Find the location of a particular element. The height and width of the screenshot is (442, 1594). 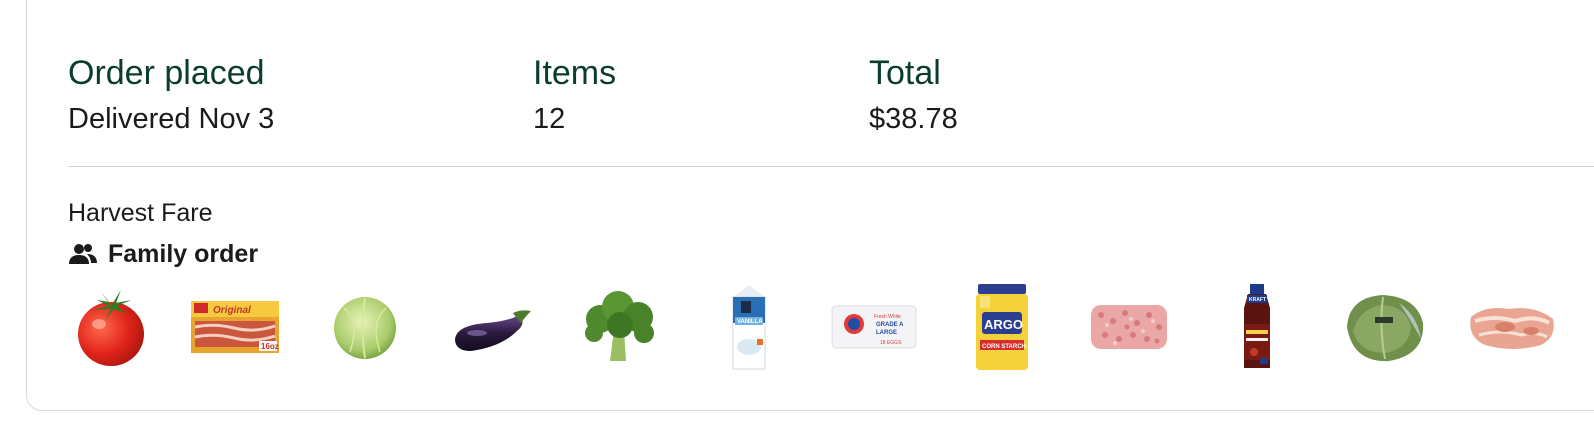

item-thumbnail-tomato is located at coordinates (111, 327).